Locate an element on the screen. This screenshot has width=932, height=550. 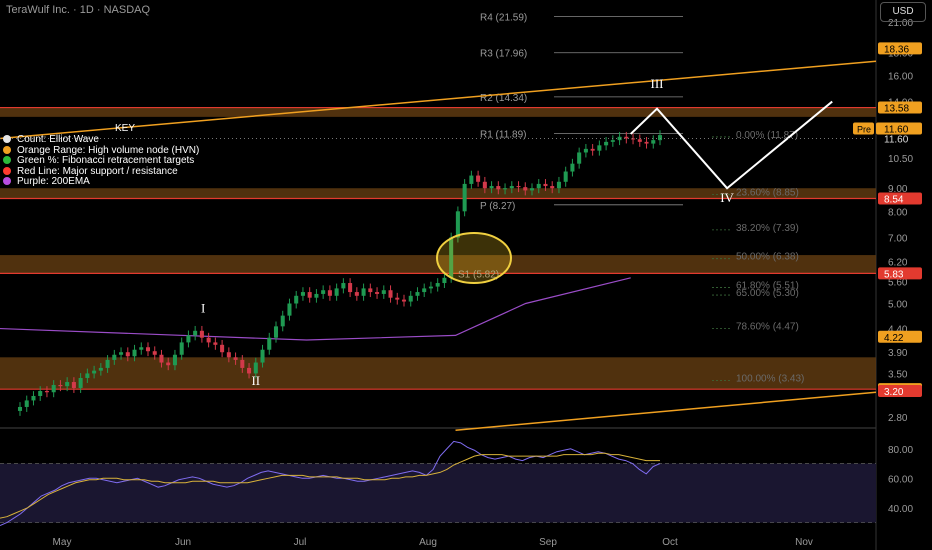
y-tick-label: 3.90 is located at coordinates (898, 353).